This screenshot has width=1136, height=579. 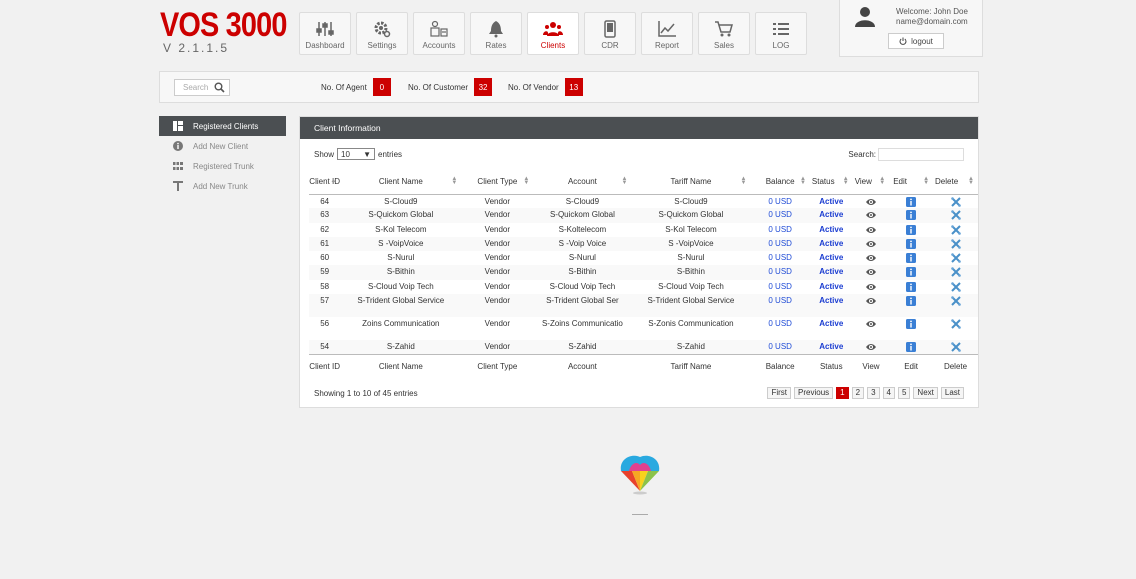 What do you see at coordinates (955, 182) in the screenshot?
I see `col-delete: Delete ▲ ▼` at bounding box center [955, 182].